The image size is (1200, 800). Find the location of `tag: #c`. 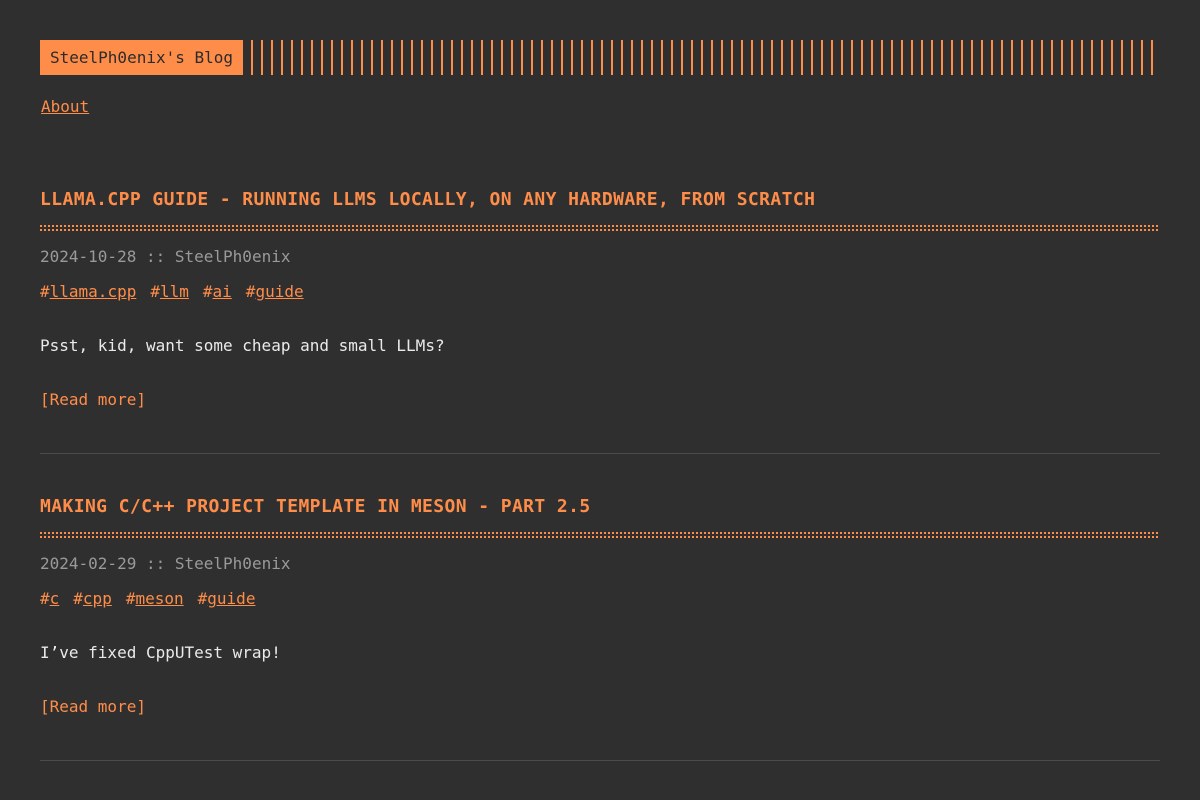

tag: #c is located at coordinates (49, 599).